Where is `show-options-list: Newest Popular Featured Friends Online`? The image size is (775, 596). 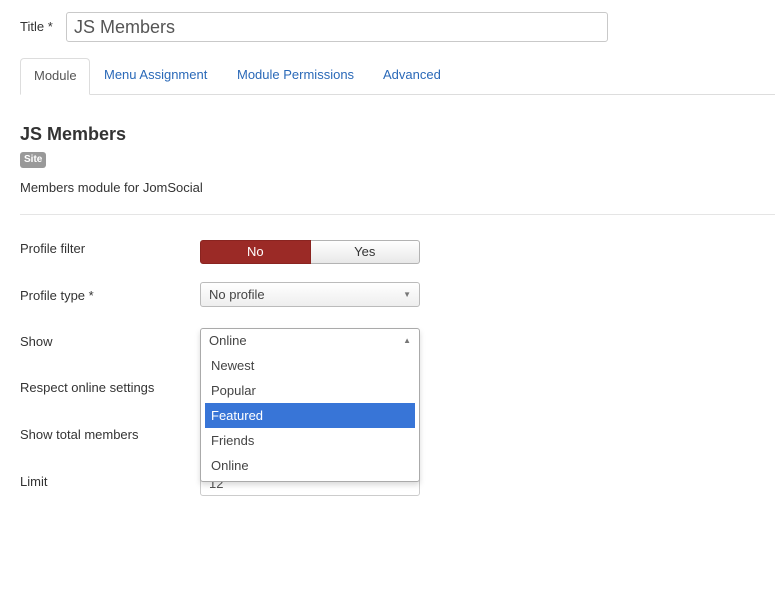 show-options-list: Newest Popular Featured Friends Online is located at coordinates (310, 415).